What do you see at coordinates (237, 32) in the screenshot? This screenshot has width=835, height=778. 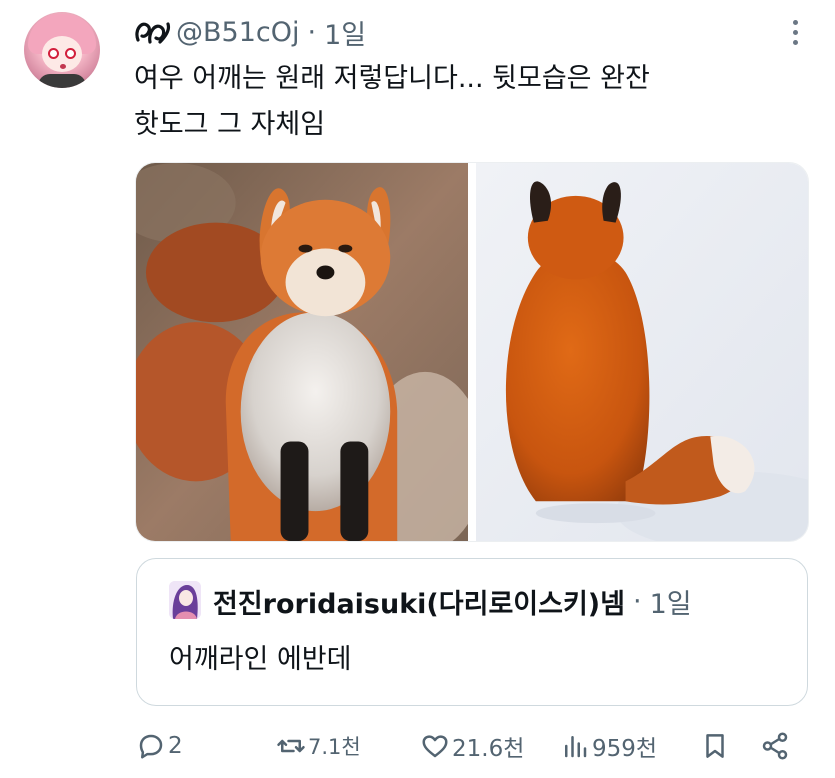 I see `author-handle: @B51cOj` at bounding box center [237, 32].